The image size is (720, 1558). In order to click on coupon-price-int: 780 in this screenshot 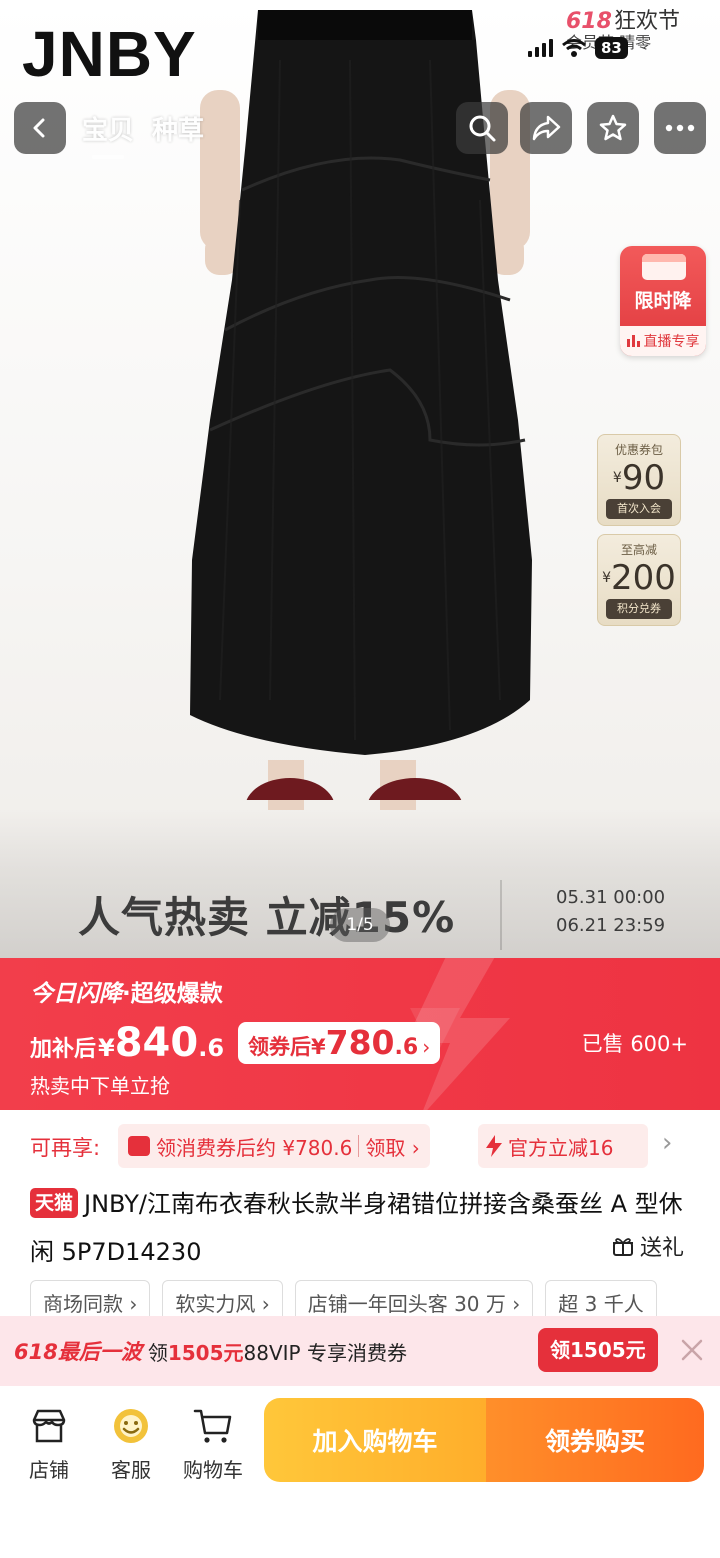, I will do `click(360, 1042)`.